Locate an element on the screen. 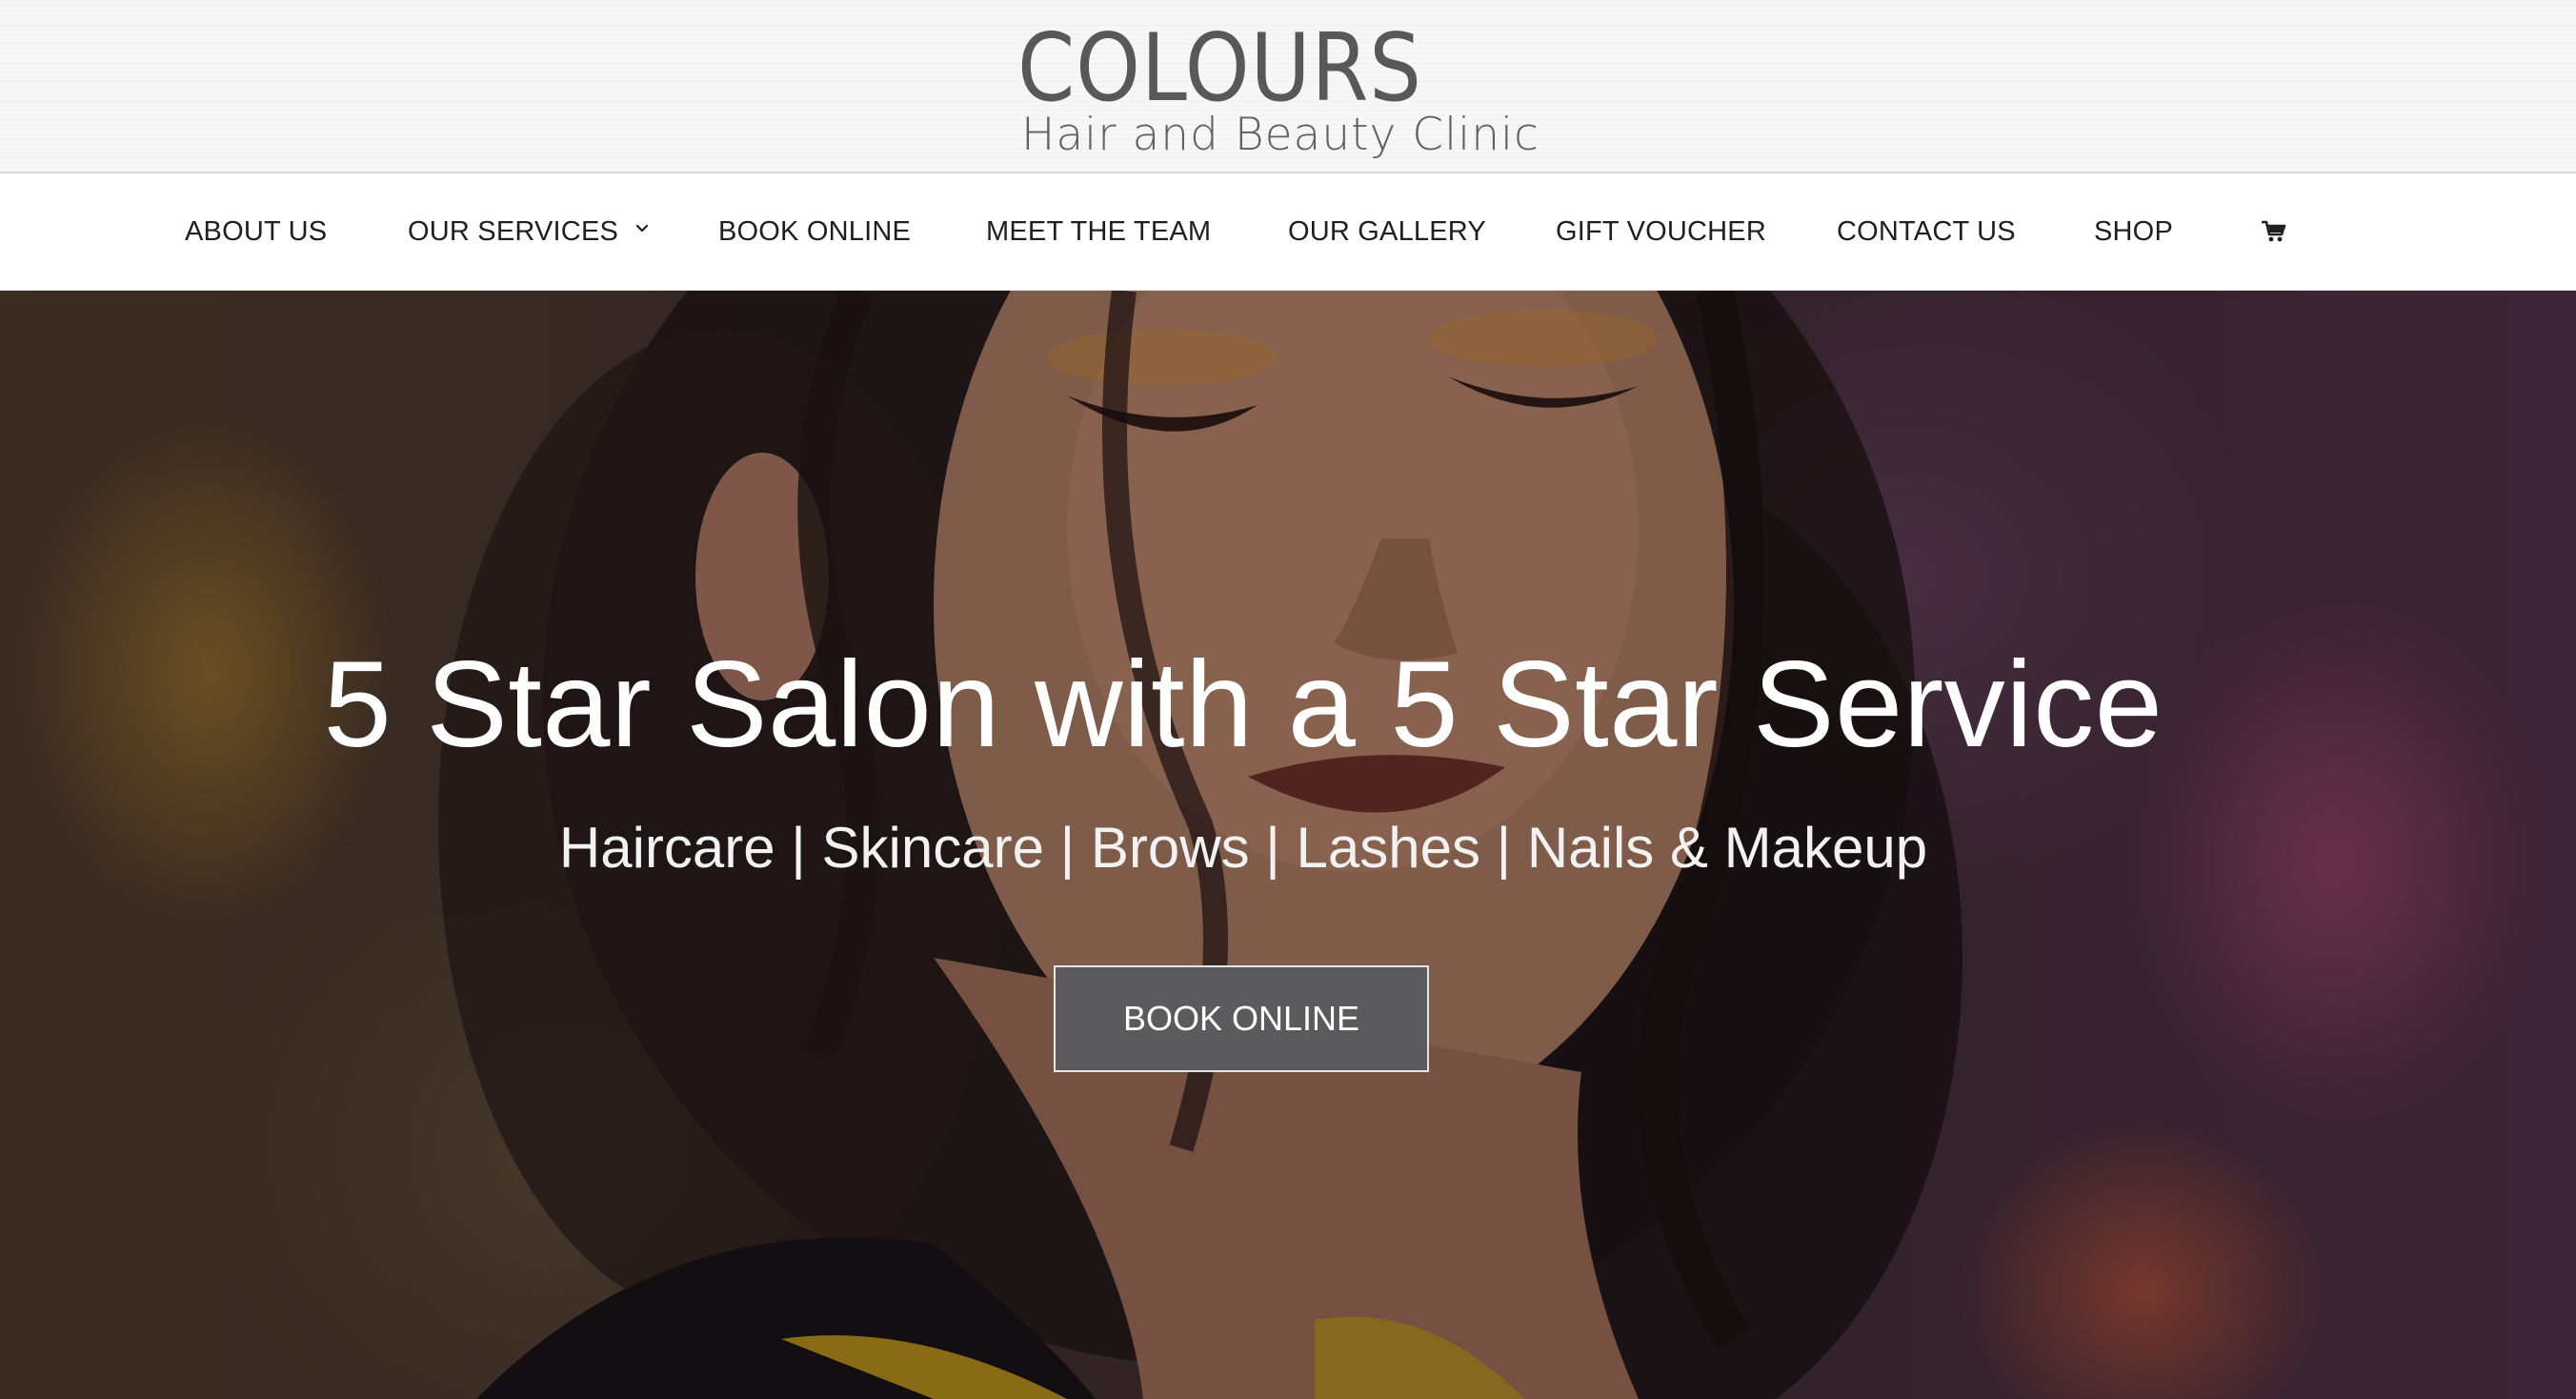  nav-item-contact-us: CONTACT US is located at coordinates (1927, 232).